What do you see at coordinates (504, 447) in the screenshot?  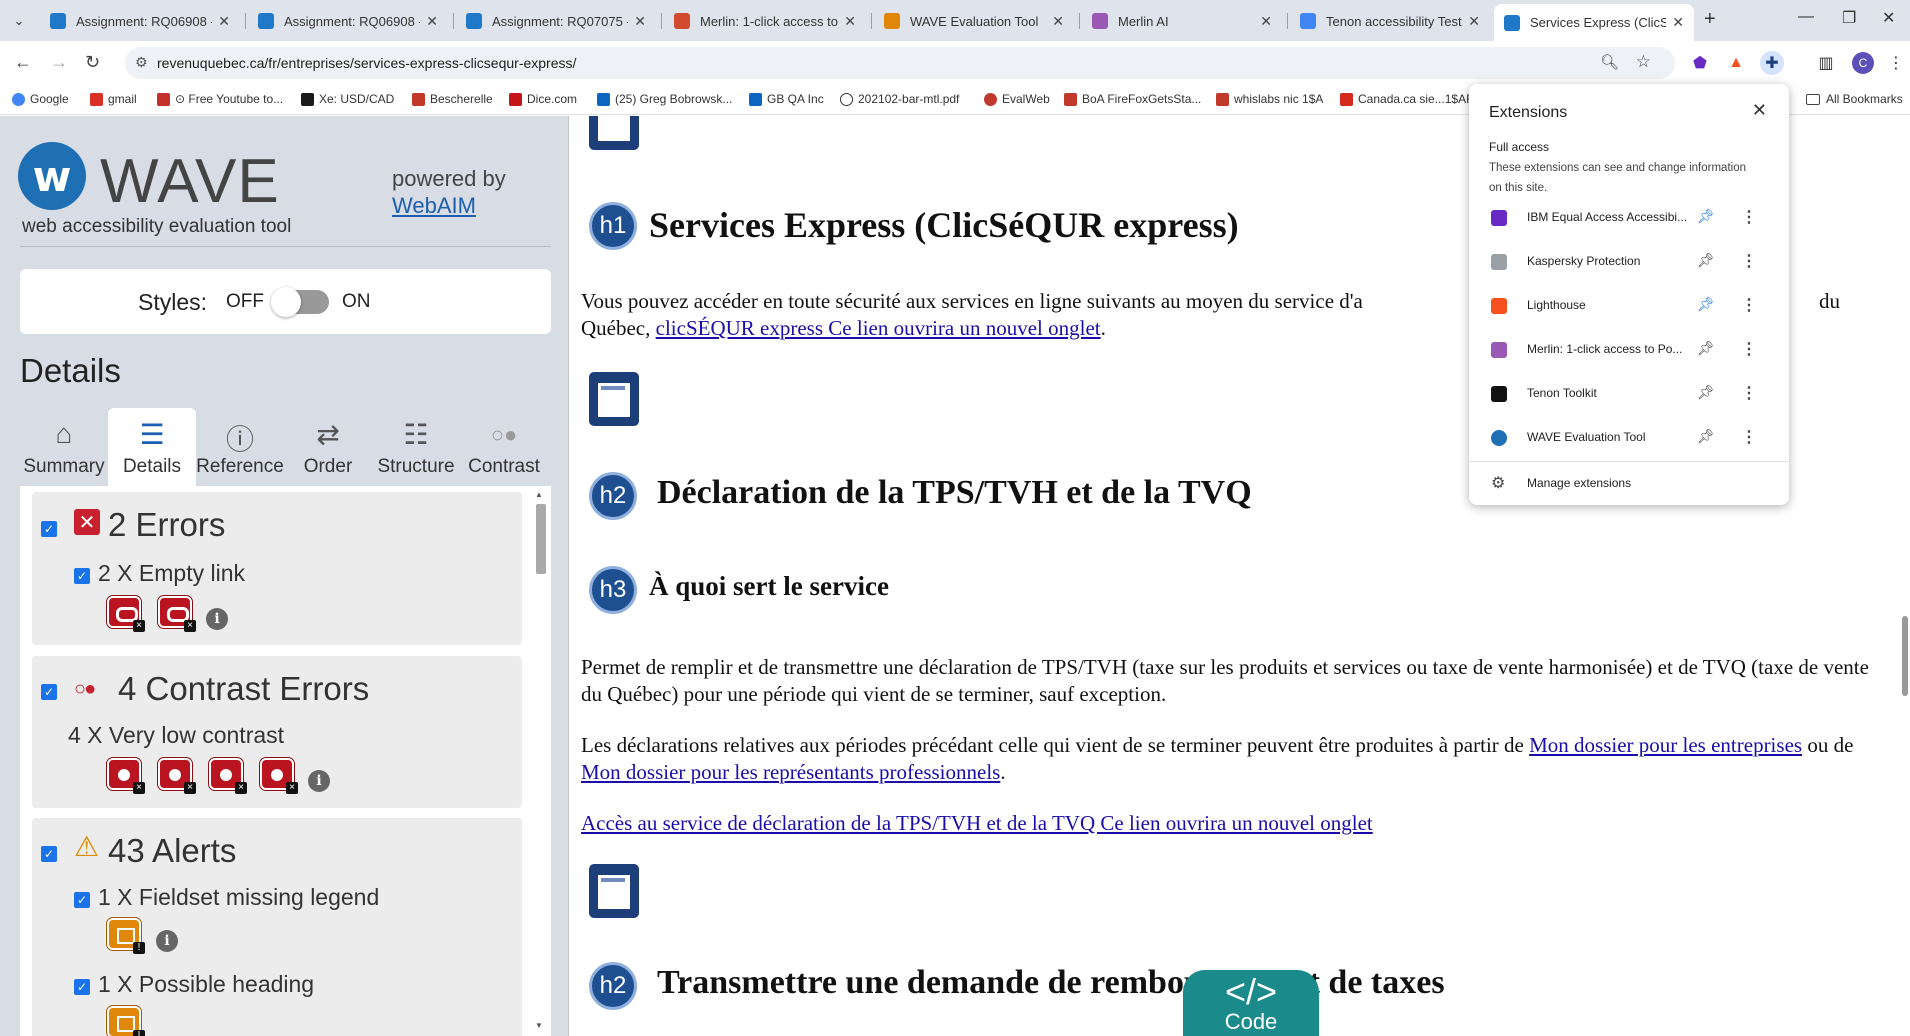 I see `tab-contrast: ○● Contrast` at bounding box center [504, 447].